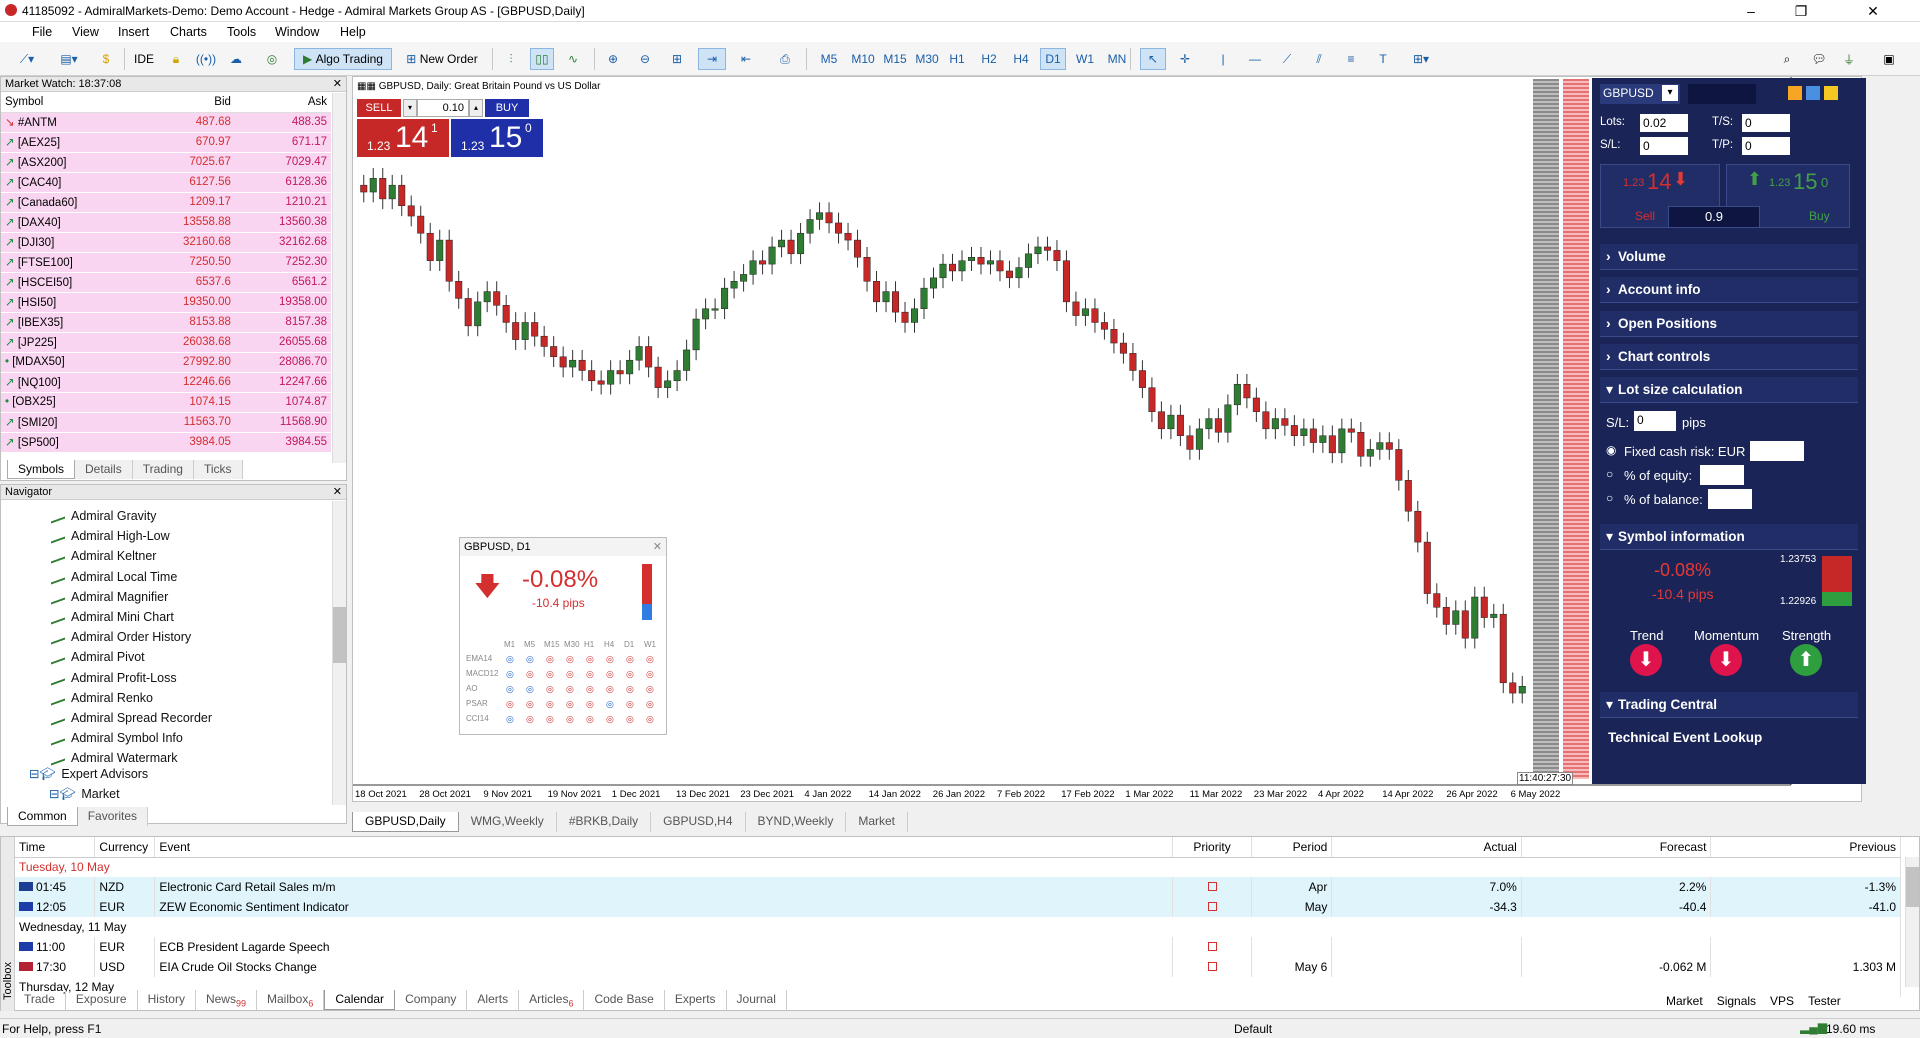 The height and width of the screenshot is (1038, 1920). Describe the element at coordinates (1849, 59) in the screenshot. I see `connection-icon: ⏚` at that location.